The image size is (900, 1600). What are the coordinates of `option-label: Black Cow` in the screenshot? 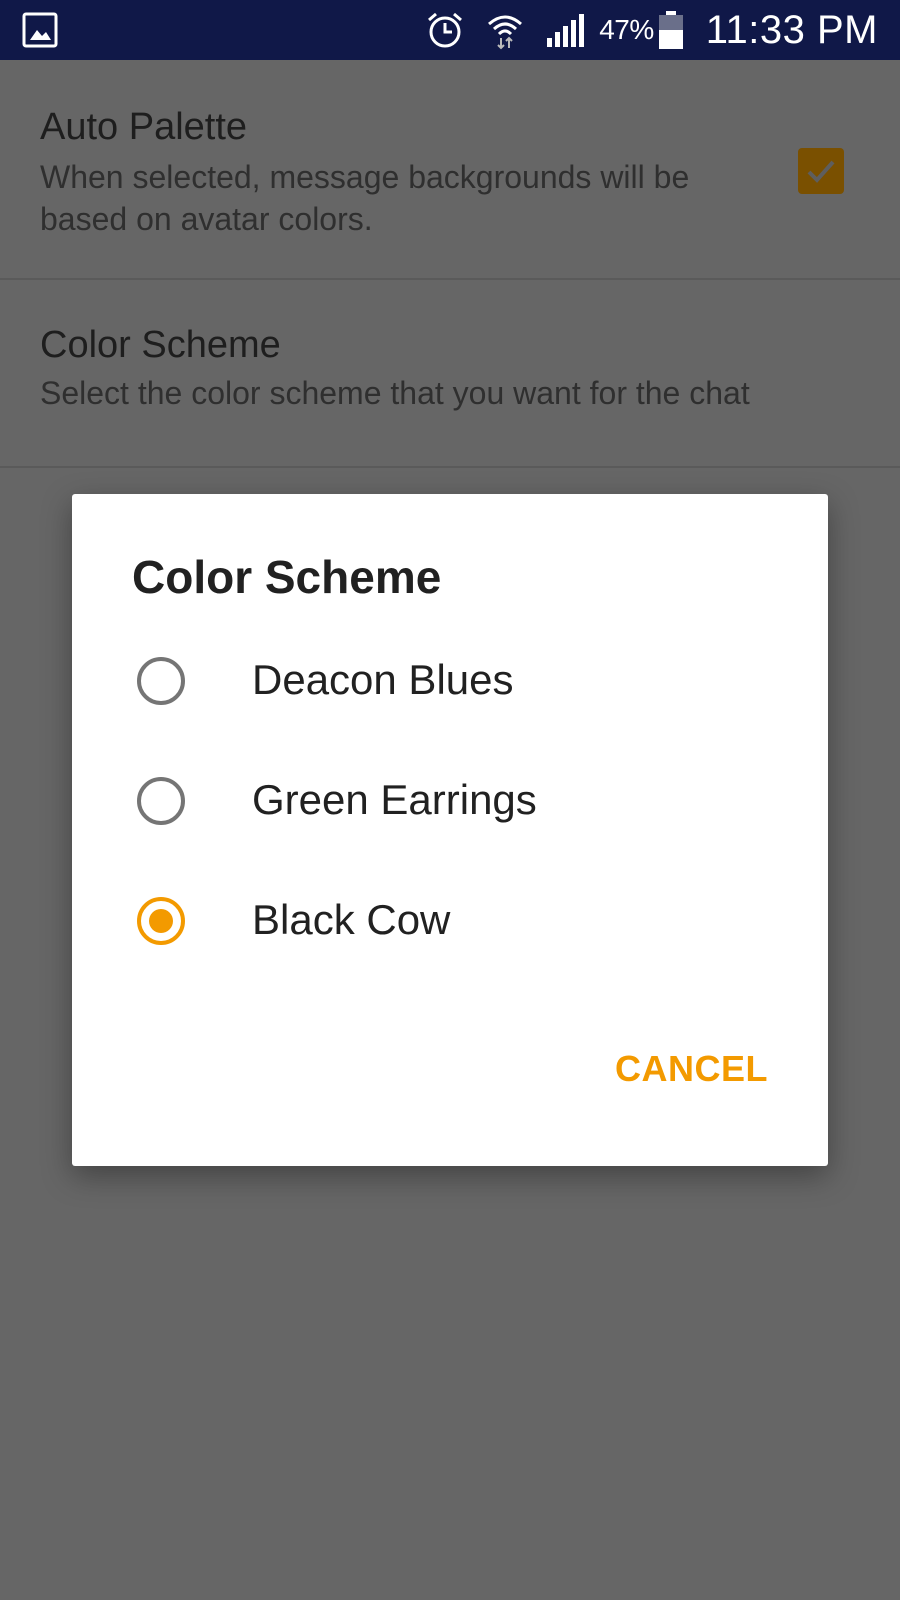 It's located at (351, 919).